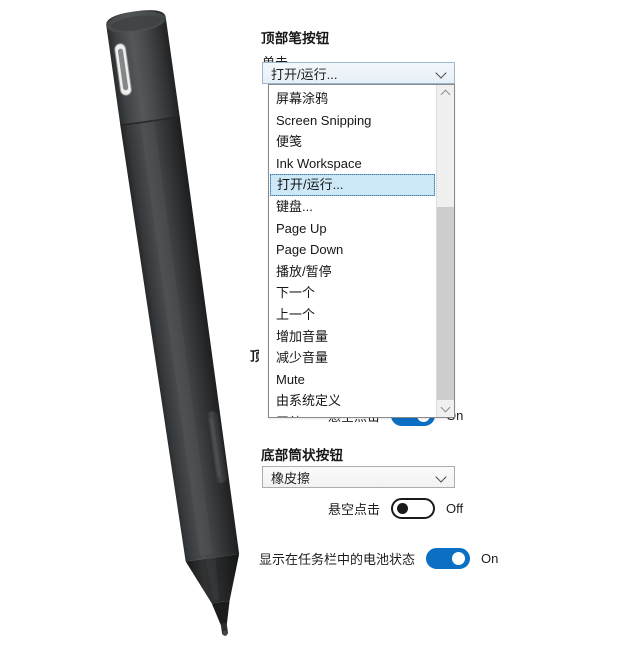 This screenshot has width=640, height=645. I want to click on dropdown-option: 屏幕涂鸦, so click(352, 99).